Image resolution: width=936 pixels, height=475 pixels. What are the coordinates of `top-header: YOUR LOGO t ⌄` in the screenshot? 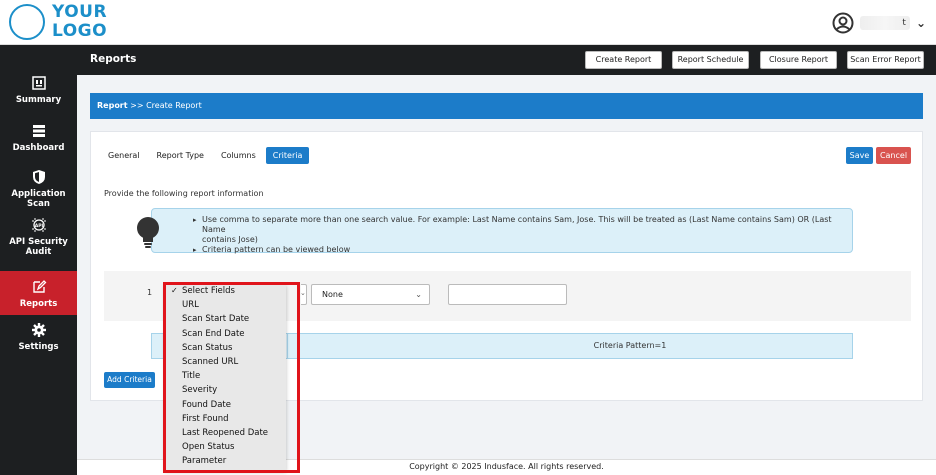 It's located at (468, 22).